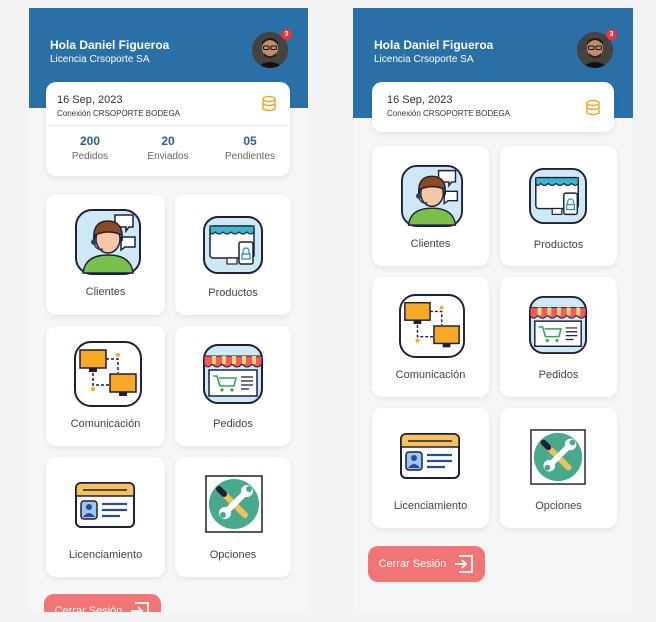 The height and width of the screenshot is (622, 656). I want to click on divider, so click(168, 125).